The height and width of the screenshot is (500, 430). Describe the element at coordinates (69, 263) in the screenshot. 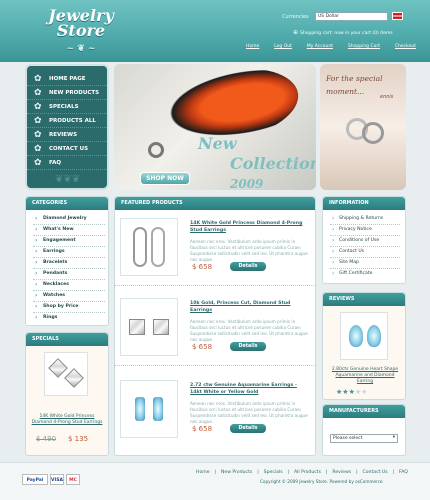

I see `category-item: Bracelets` at that location.